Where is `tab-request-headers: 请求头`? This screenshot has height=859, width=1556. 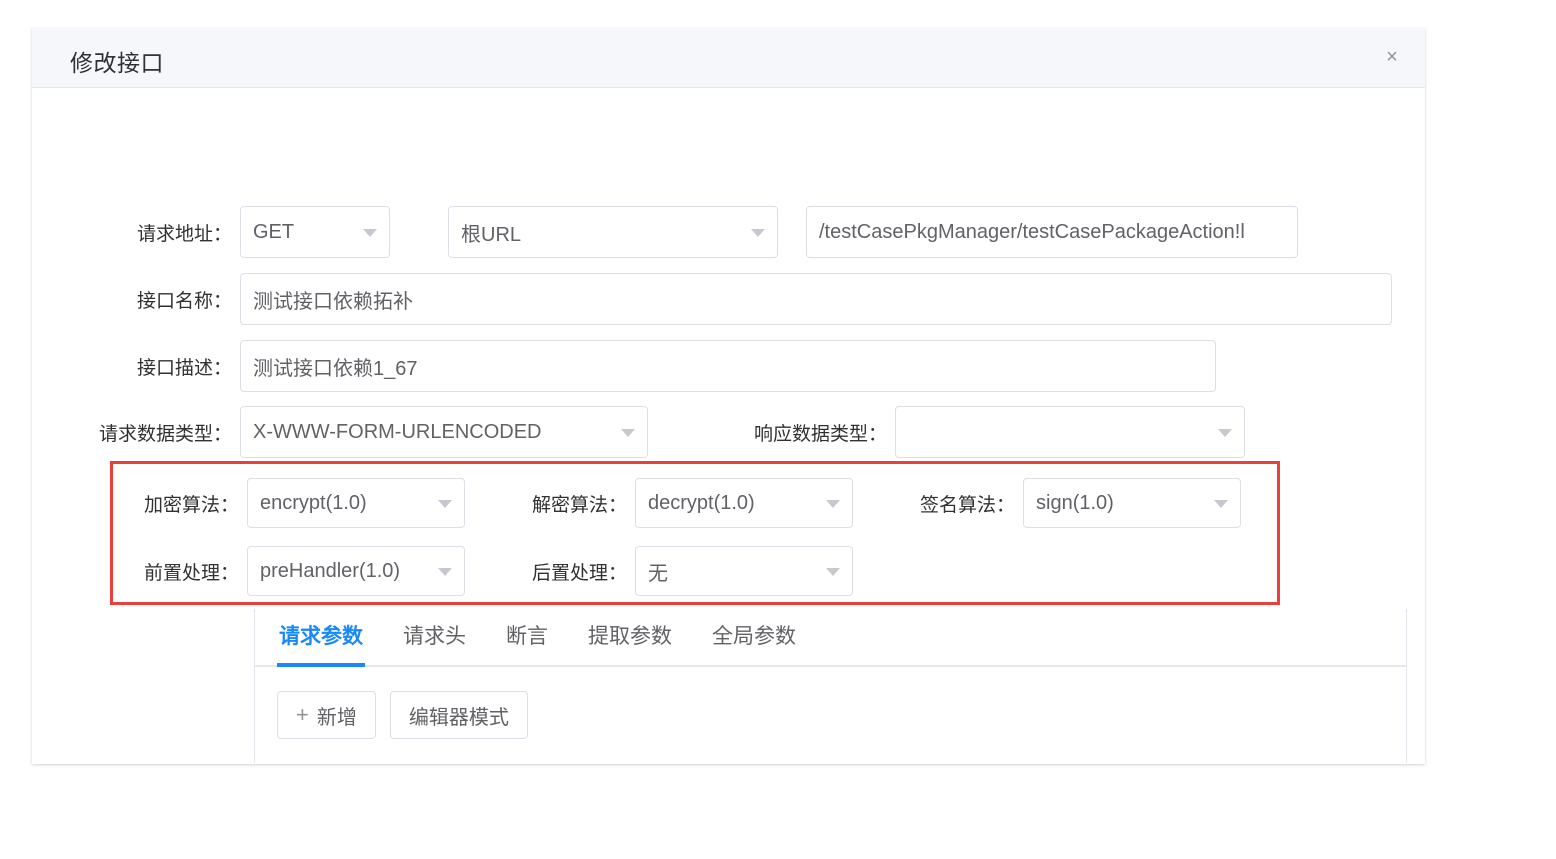 tab-request-headers: 请求头 is located at coordinates (434, 637).